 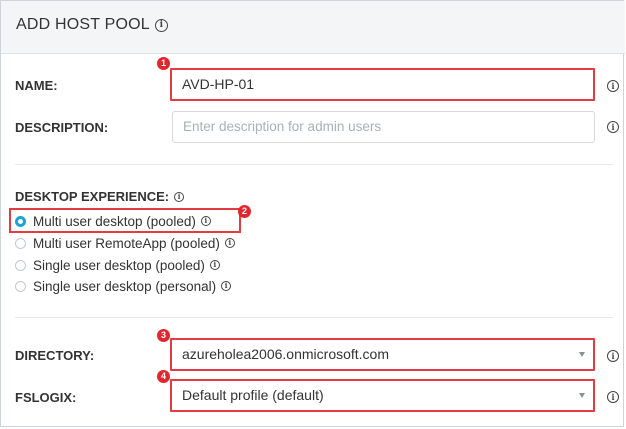 I want to click on page-title: ADD HOST POOL i, so click(x=92, y=25).